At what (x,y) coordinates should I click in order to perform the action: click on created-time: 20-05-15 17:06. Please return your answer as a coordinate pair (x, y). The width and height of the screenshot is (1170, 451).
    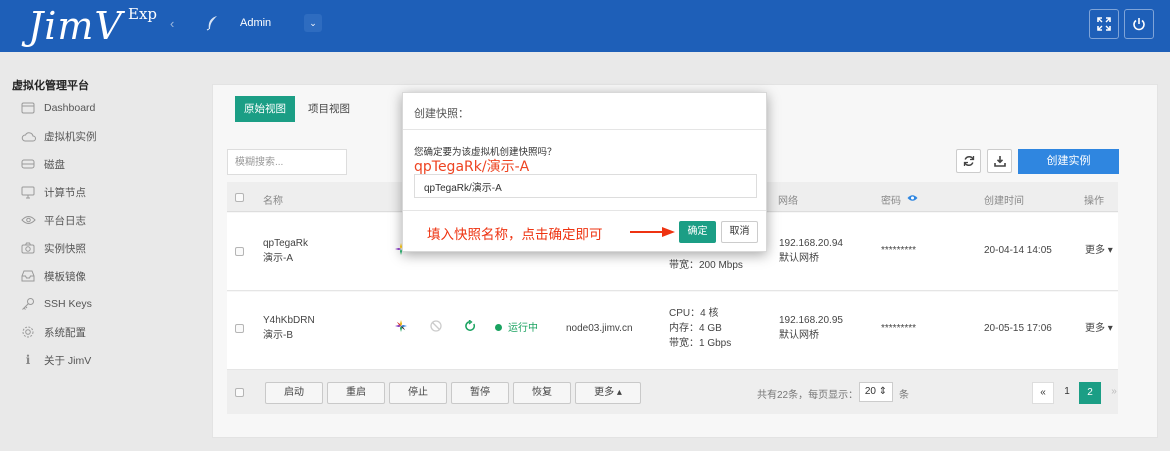
    Looking at the image, I should click on (1018, 328).